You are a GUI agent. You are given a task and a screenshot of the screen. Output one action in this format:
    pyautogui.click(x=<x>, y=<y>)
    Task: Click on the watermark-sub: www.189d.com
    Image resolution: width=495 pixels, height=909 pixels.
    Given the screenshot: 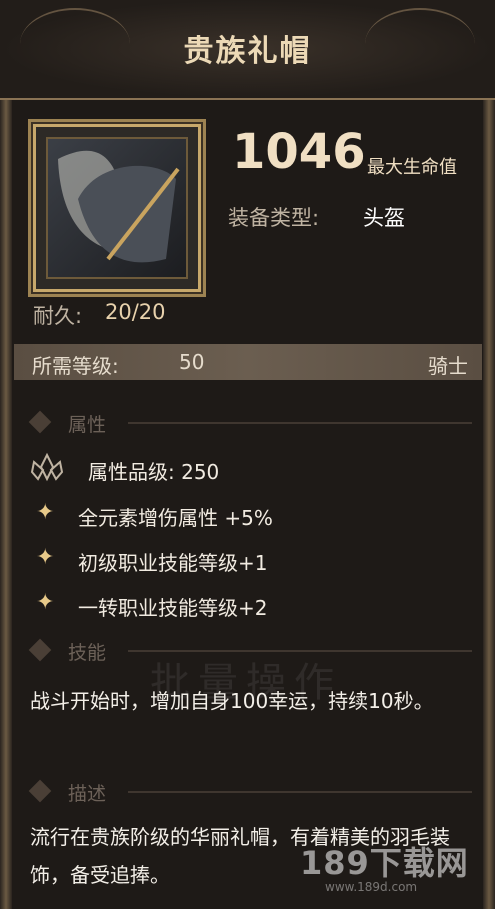 What is the action you would take?
    pyautogui.click(x=371, y=887)
    